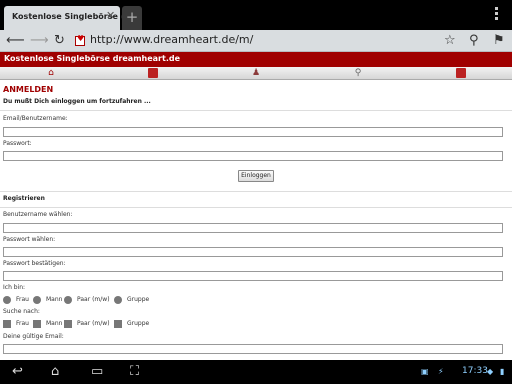 The image size is (512, 384). I want to click on new-password-label: Passwort wählen:, so click(29, 239).